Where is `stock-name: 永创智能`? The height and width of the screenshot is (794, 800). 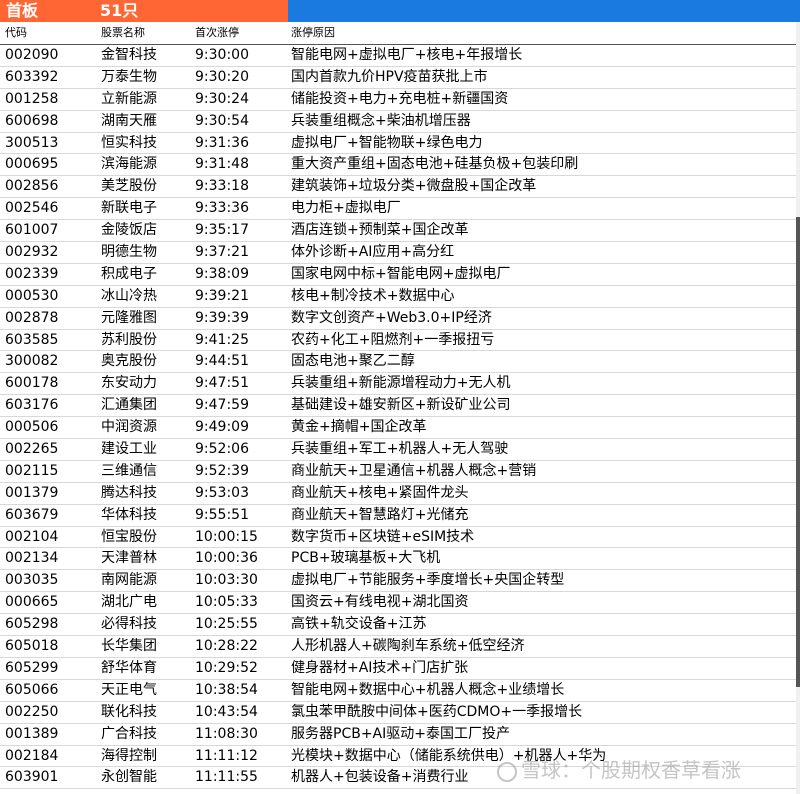
stock-name: 永创智能 is located at coordinates (129, 777).